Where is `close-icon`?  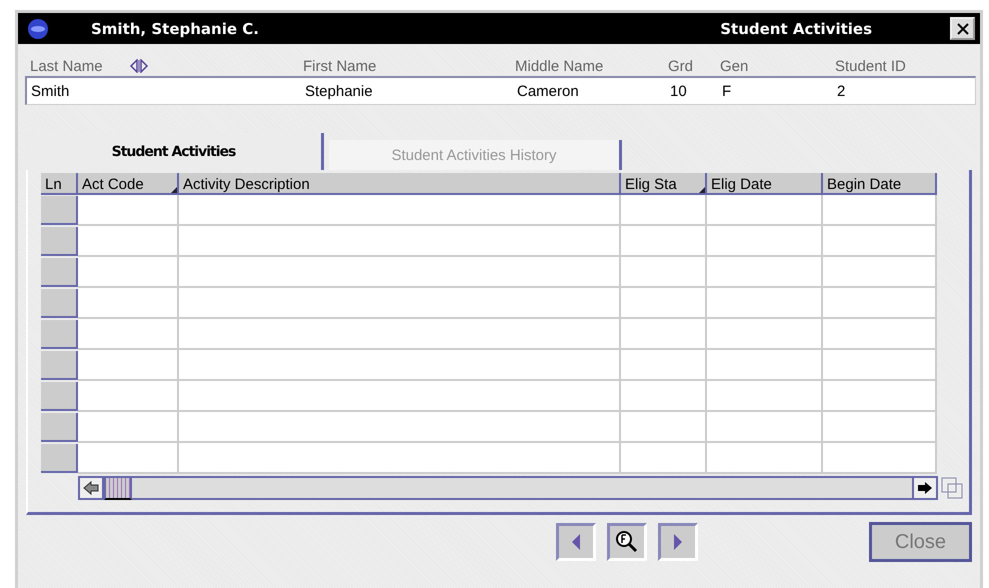
close-icon is located at coordinates (962, 28).